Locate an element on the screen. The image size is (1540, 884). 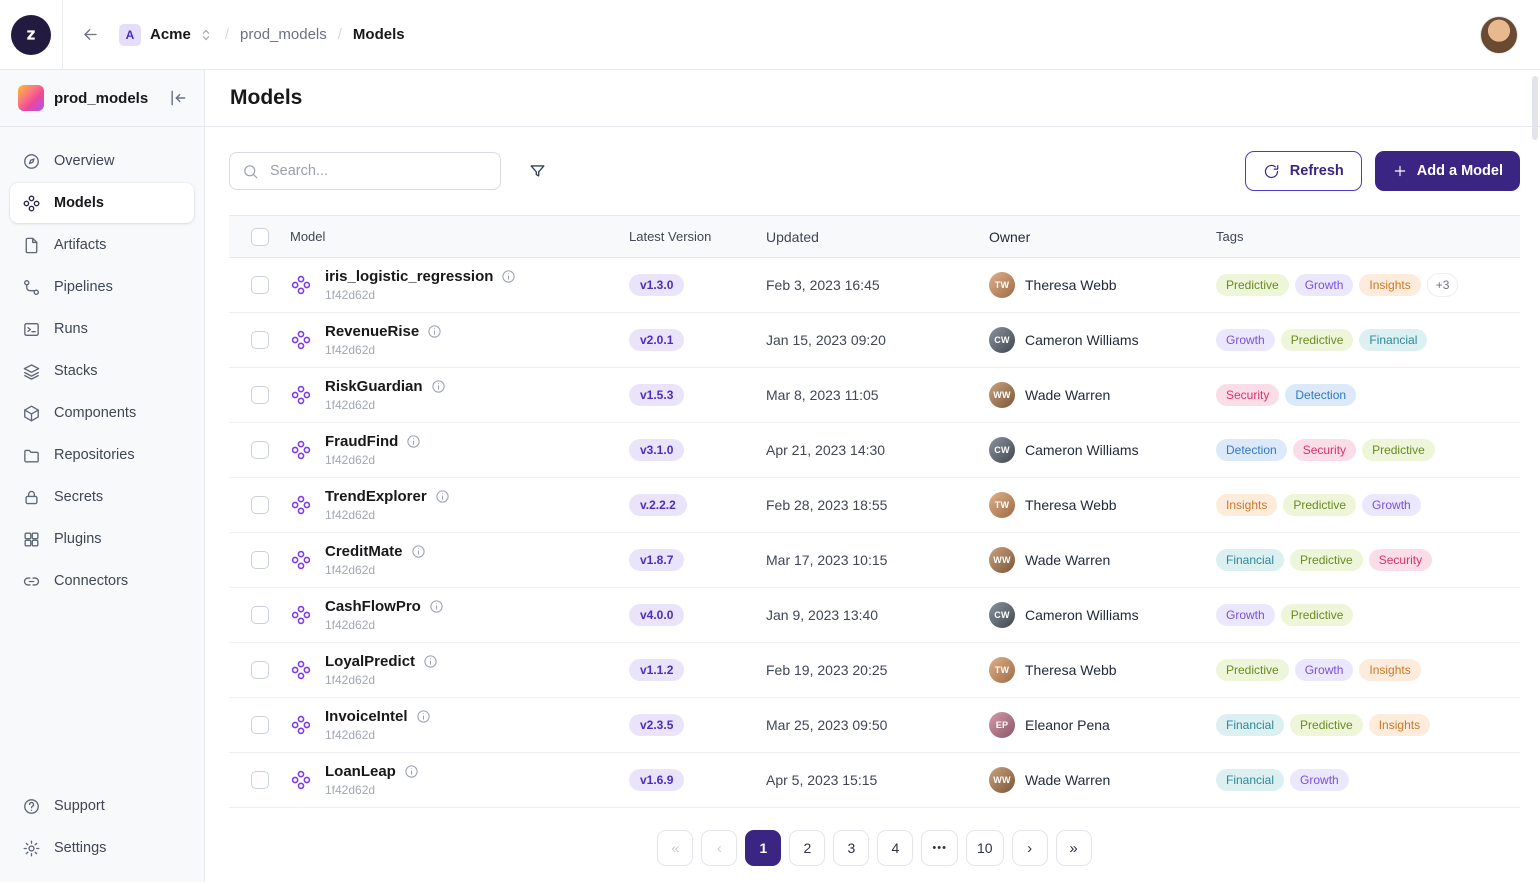
sidebar-item-label: Overview is located at coordinates (84, 161).